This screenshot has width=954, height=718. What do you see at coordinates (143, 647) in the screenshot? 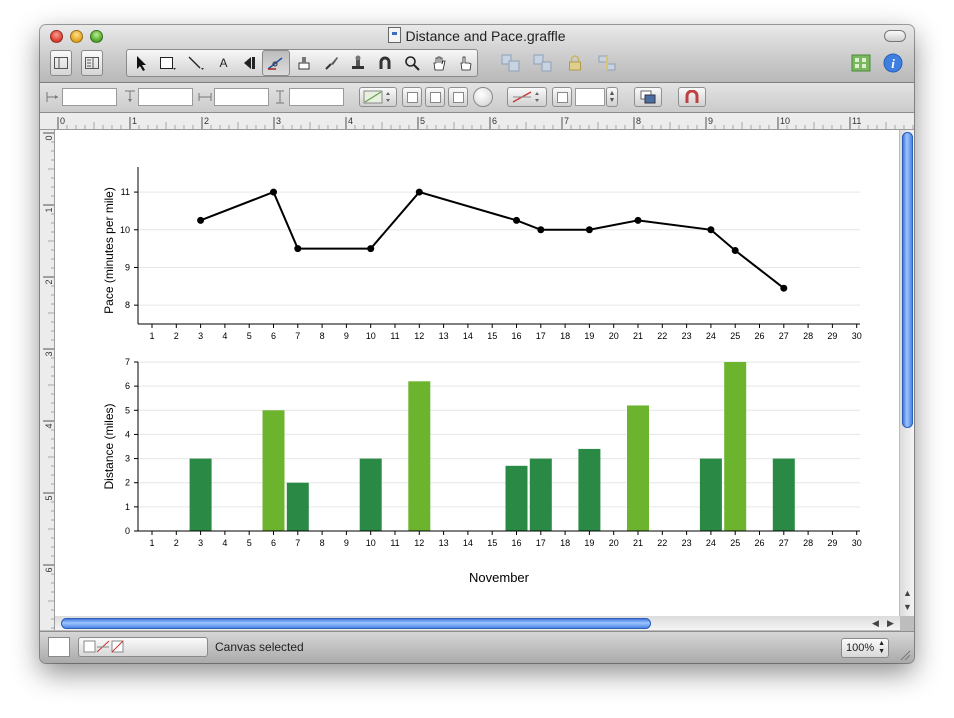
I see `style-tray` at bounding box center [143, 647].